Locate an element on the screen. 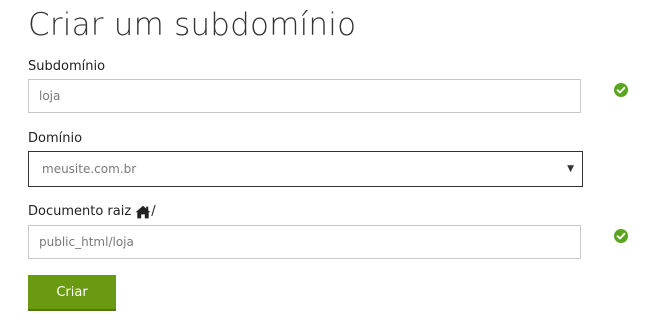 The height and width of the screenshot is (329, 653). page-title: Criar um subdomínio is located at coordinates (192, 25).